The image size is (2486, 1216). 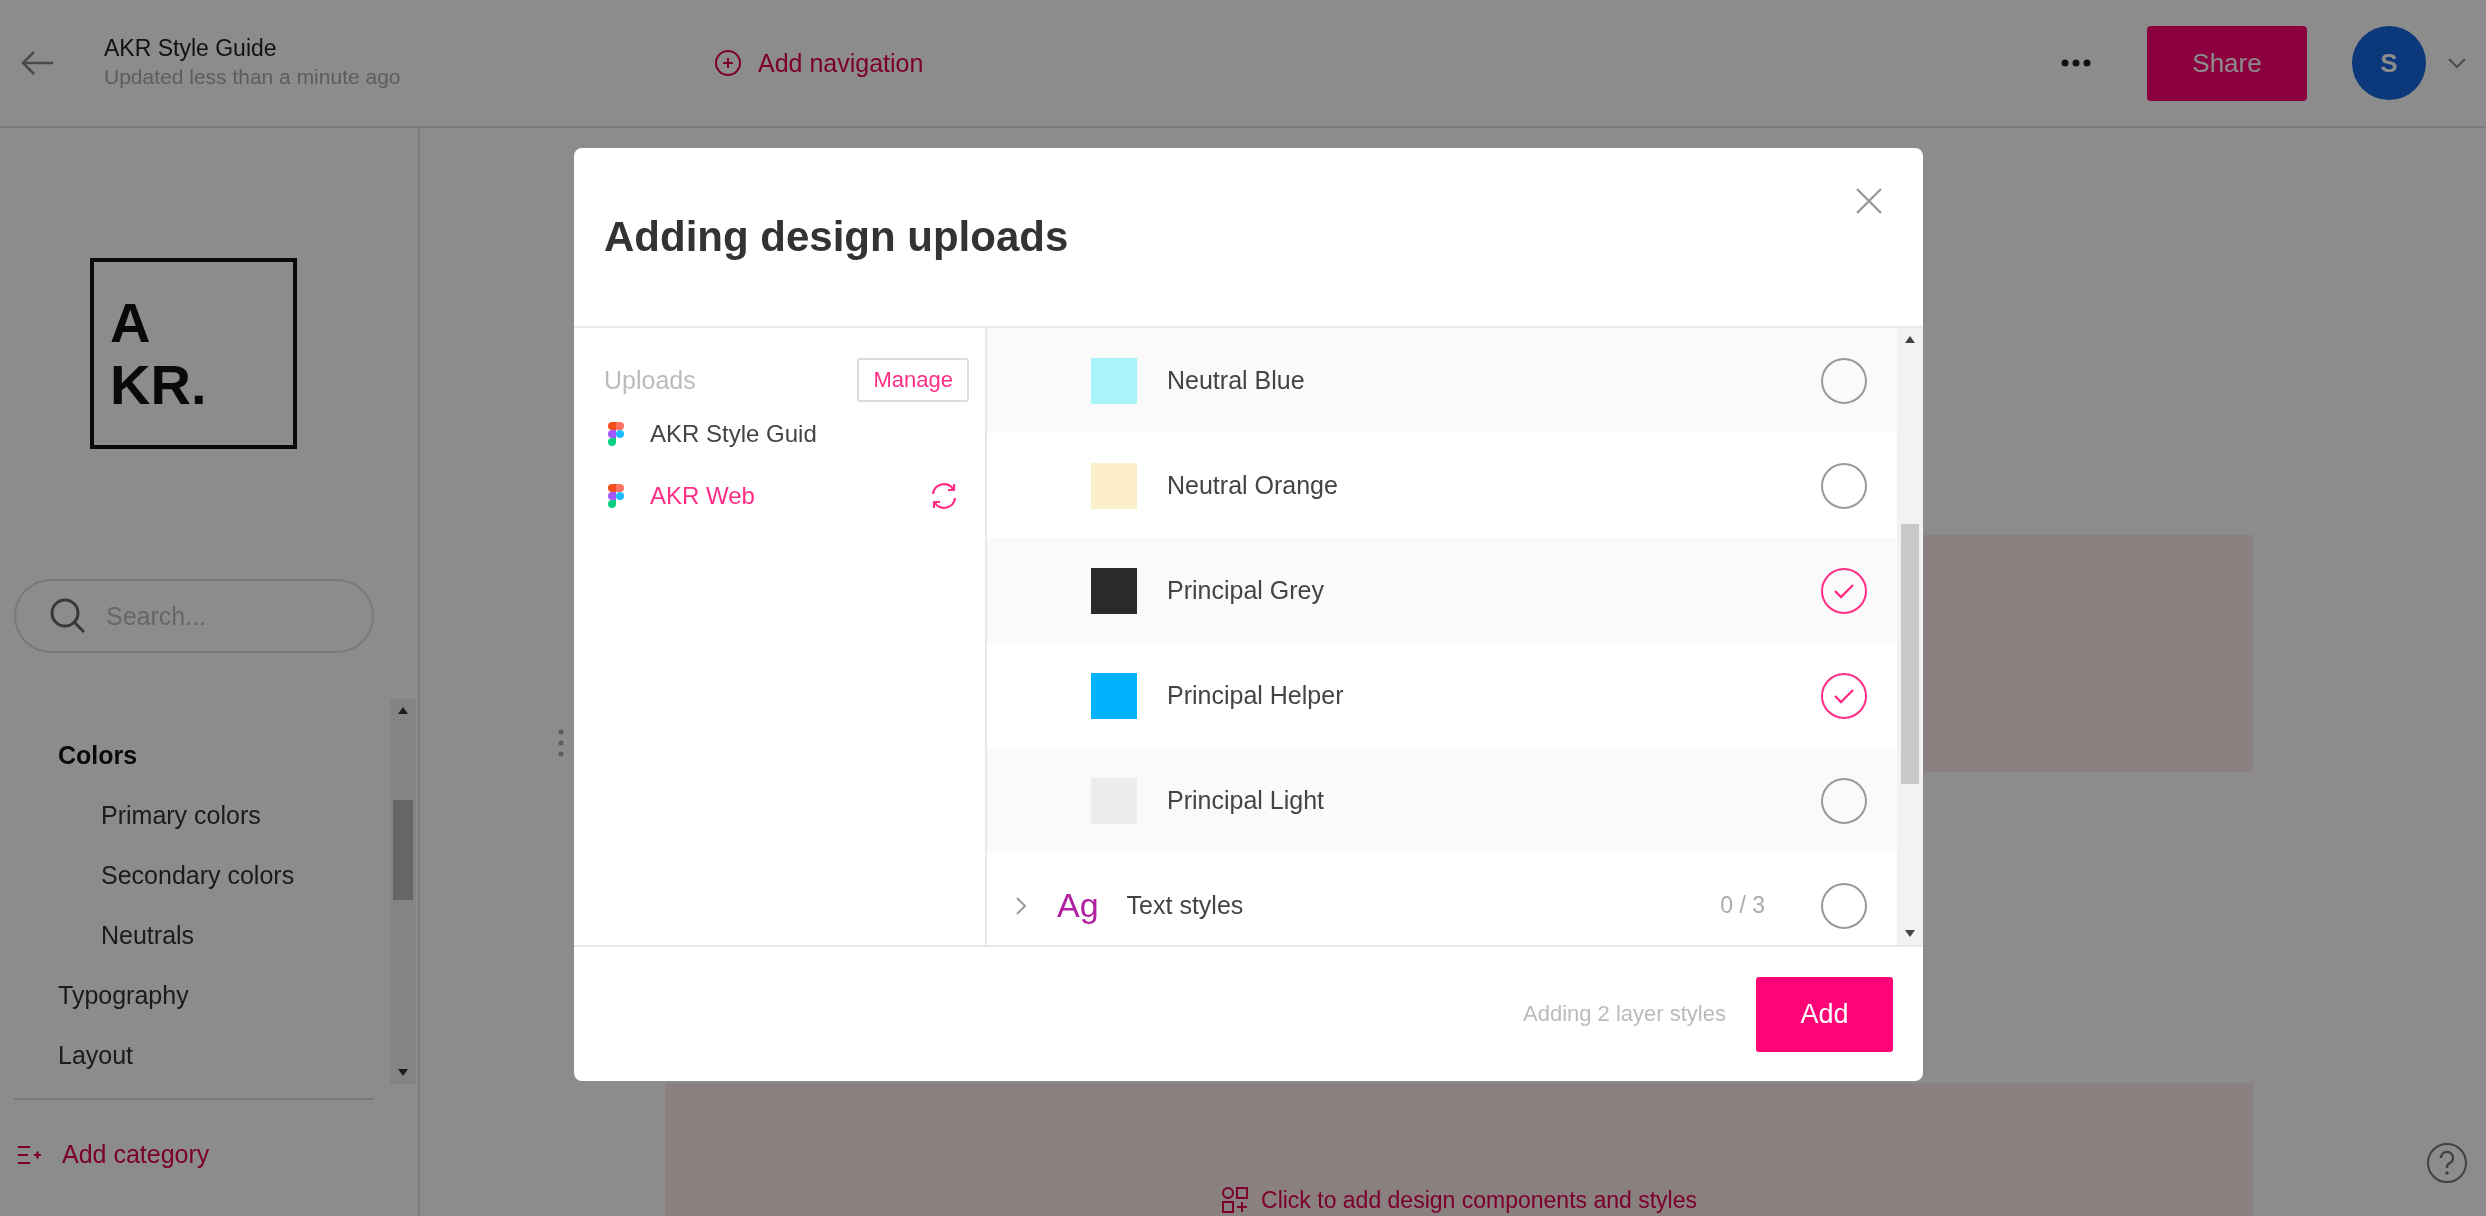 What do you see at coordinates (2076, 63) in the screenshot?
I see `more-icon` at bounding box center [2076, 63].